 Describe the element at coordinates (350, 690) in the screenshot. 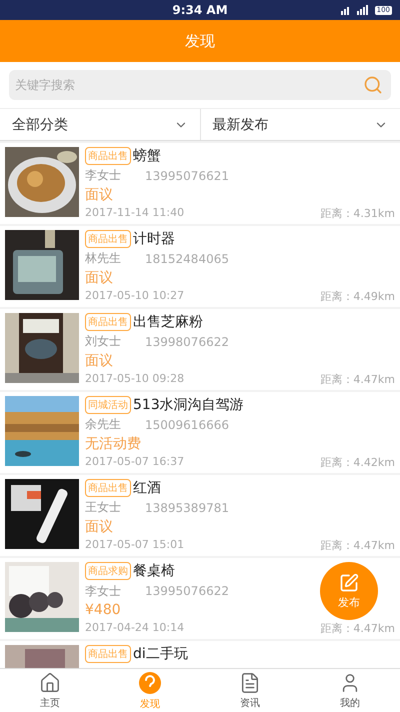

I see `nav-tab: 我的` at that location.